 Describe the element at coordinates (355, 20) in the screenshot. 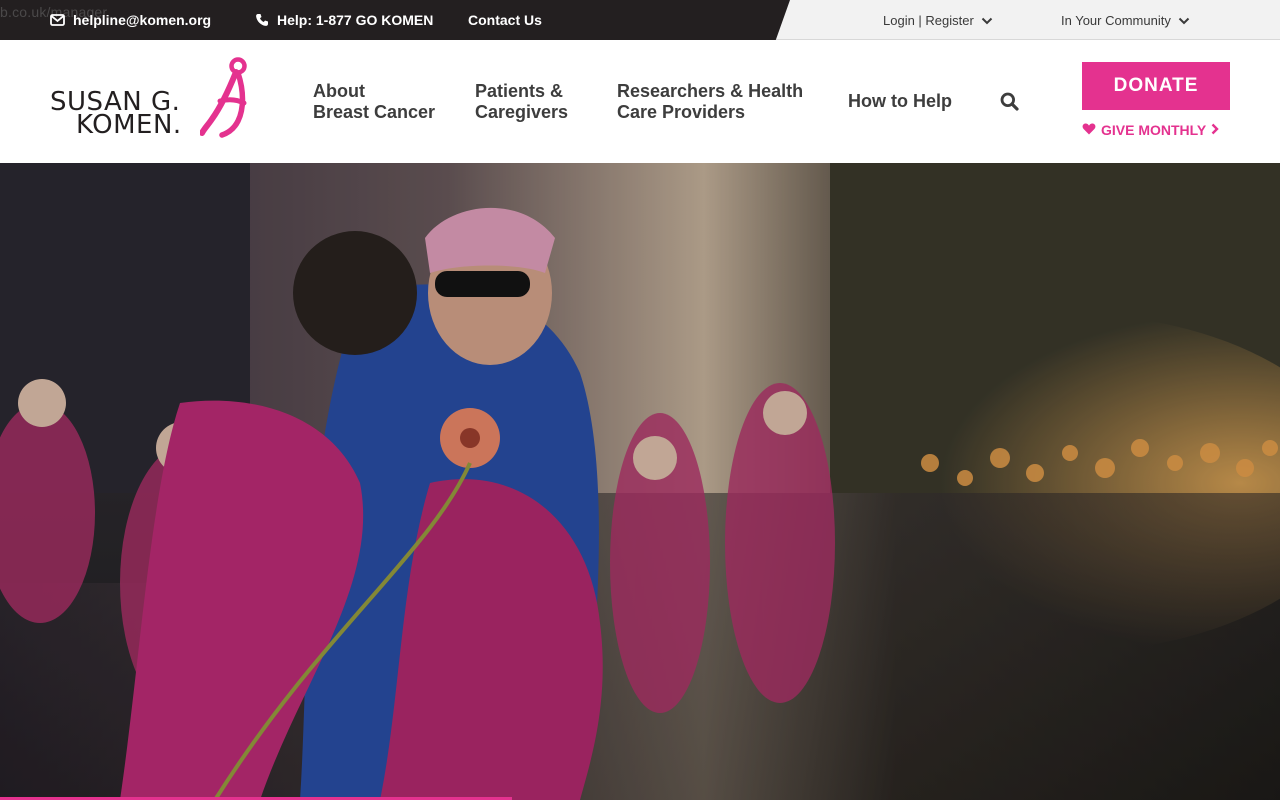

I see `phone-text: Help: 1-877 GO KOMEN` at that location.